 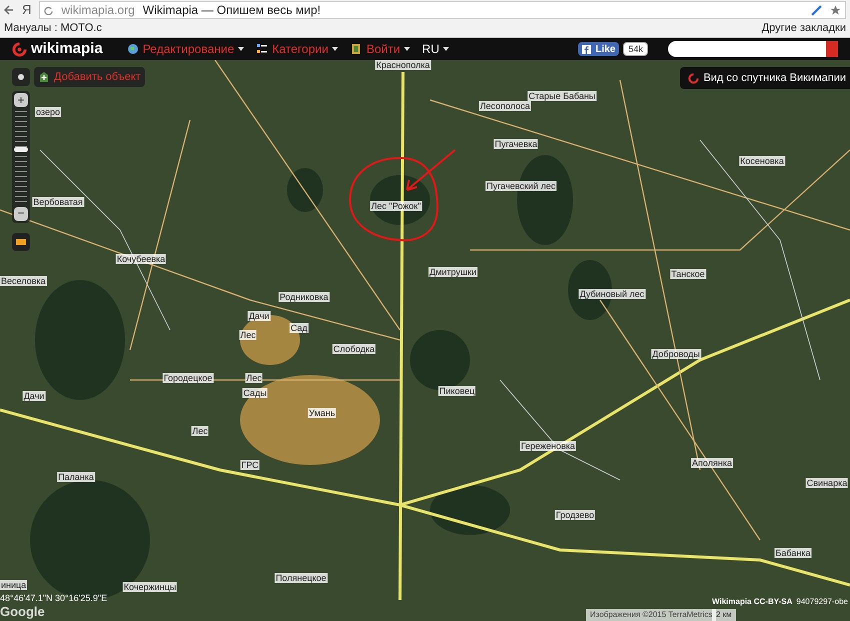 What do you see at coordinates (44, 77) in the screenshot?
I see `add-pin-icon` at bounding box center [44, 77].